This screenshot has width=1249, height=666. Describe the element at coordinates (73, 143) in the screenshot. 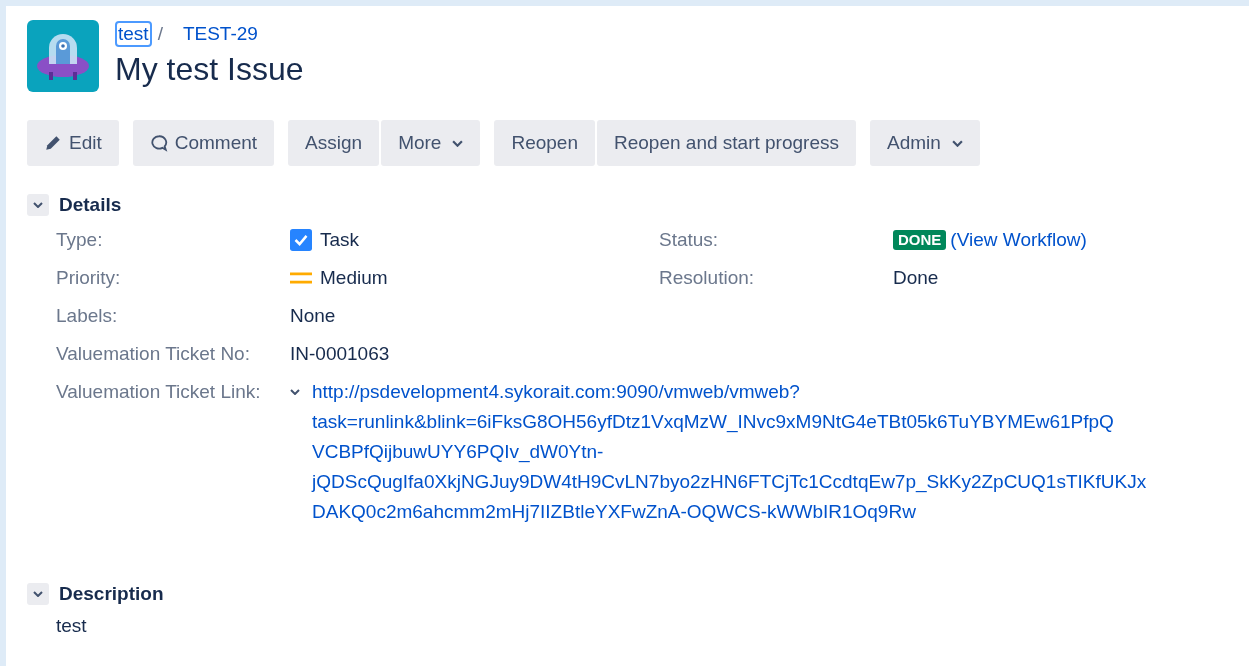

I see `toolbar-button: Edit` at that location.